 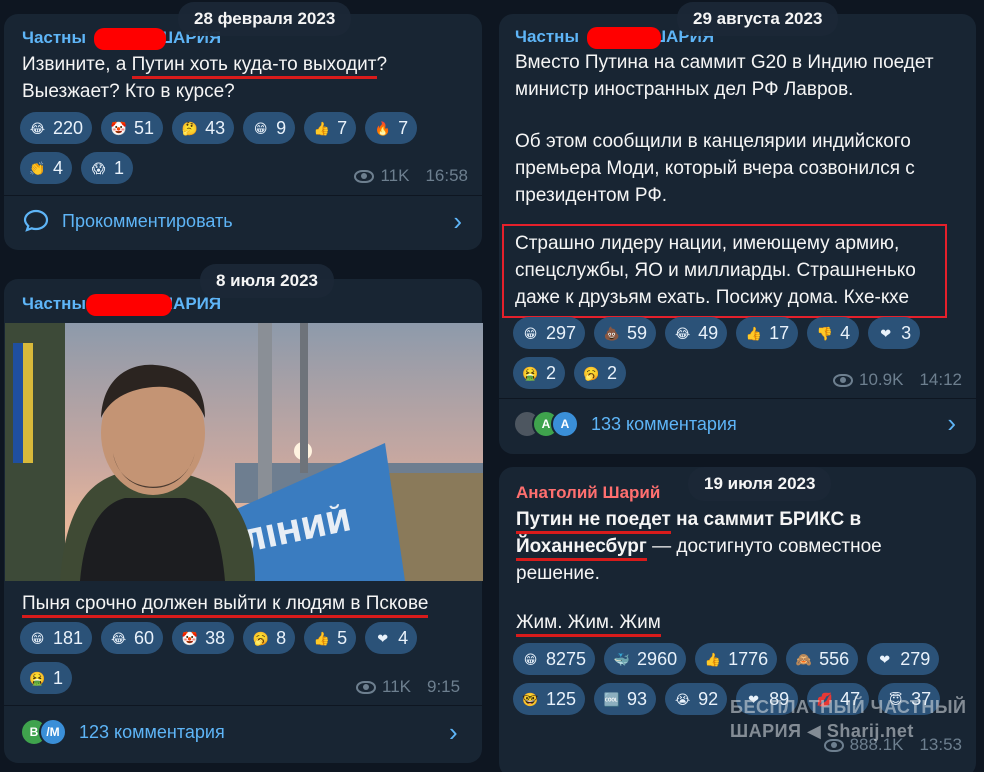 I want to click on message-text: Жим. Жим. Жим, so click(x=588, y=623).